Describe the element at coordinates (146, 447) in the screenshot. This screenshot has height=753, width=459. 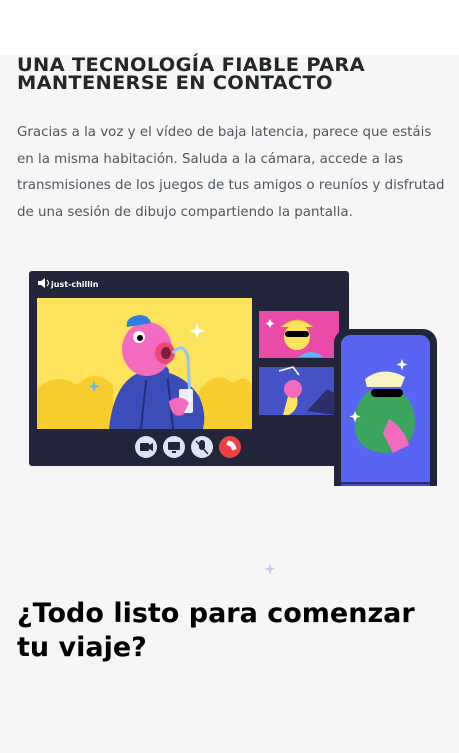
I see `camera-button` at that location.